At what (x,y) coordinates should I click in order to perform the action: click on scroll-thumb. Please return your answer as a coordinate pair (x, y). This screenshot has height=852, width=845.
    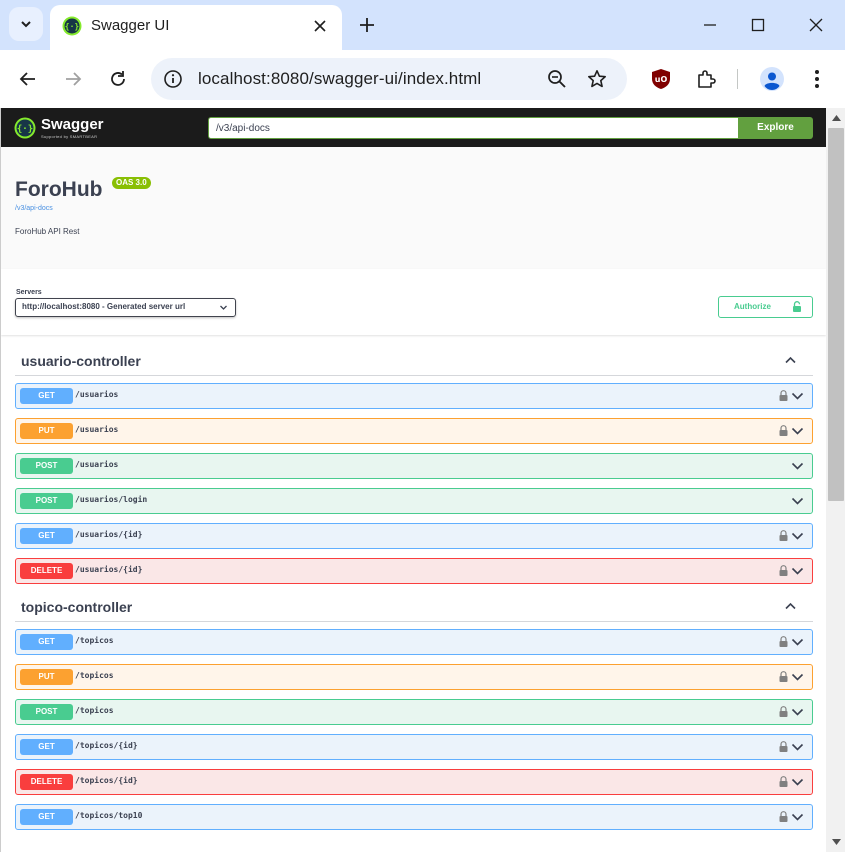
    Looking at the image, I should click on (836, 314).